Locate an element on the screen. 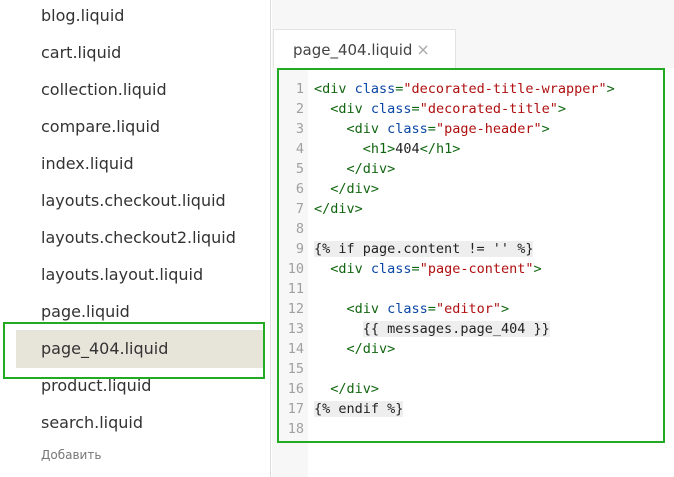 This screenshot has width=674, height=477. file-item-layouts-layout: layouts.layout.liquid is located at coordinates (122, 275).